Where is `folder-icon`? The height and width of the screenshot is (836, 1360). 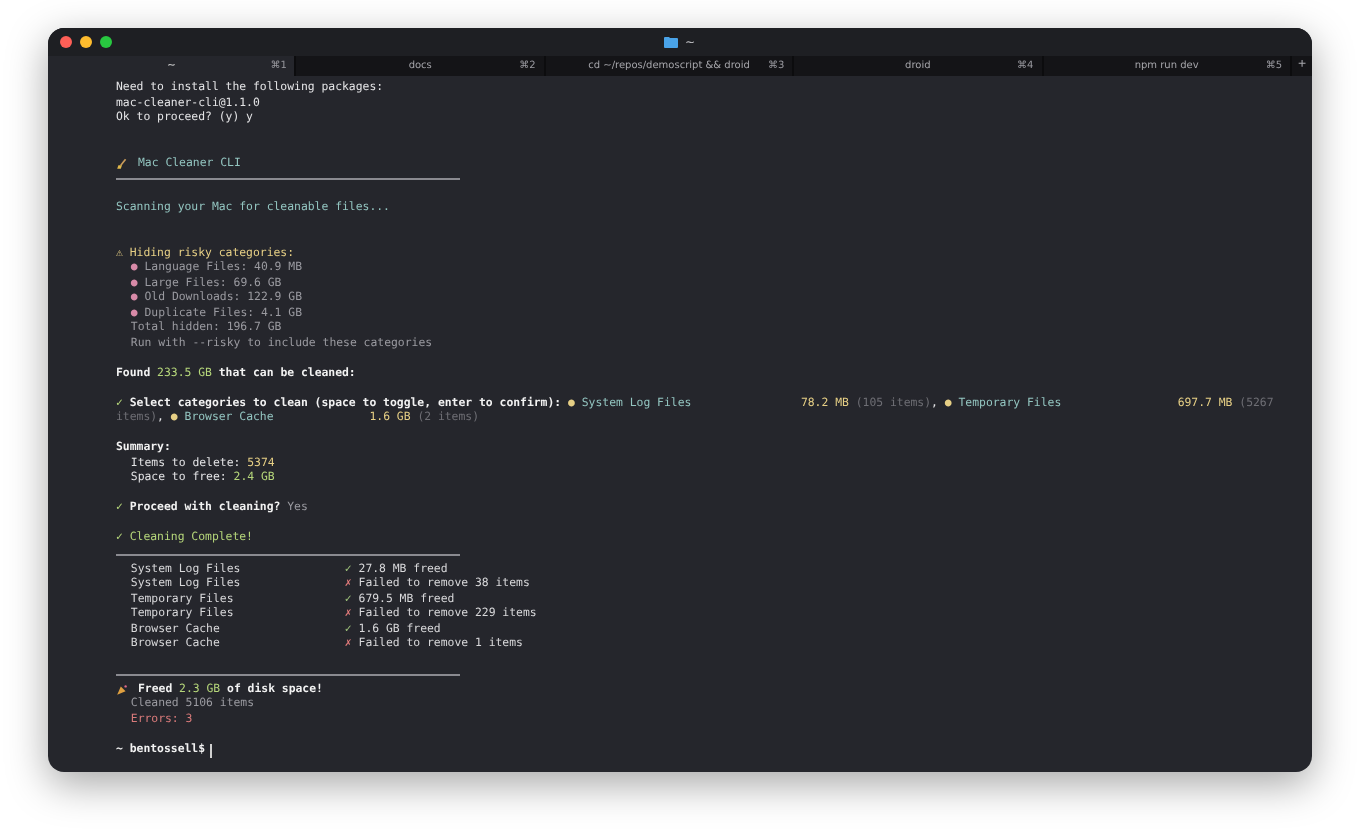
folder-icon is located at coordinates (671, 42).